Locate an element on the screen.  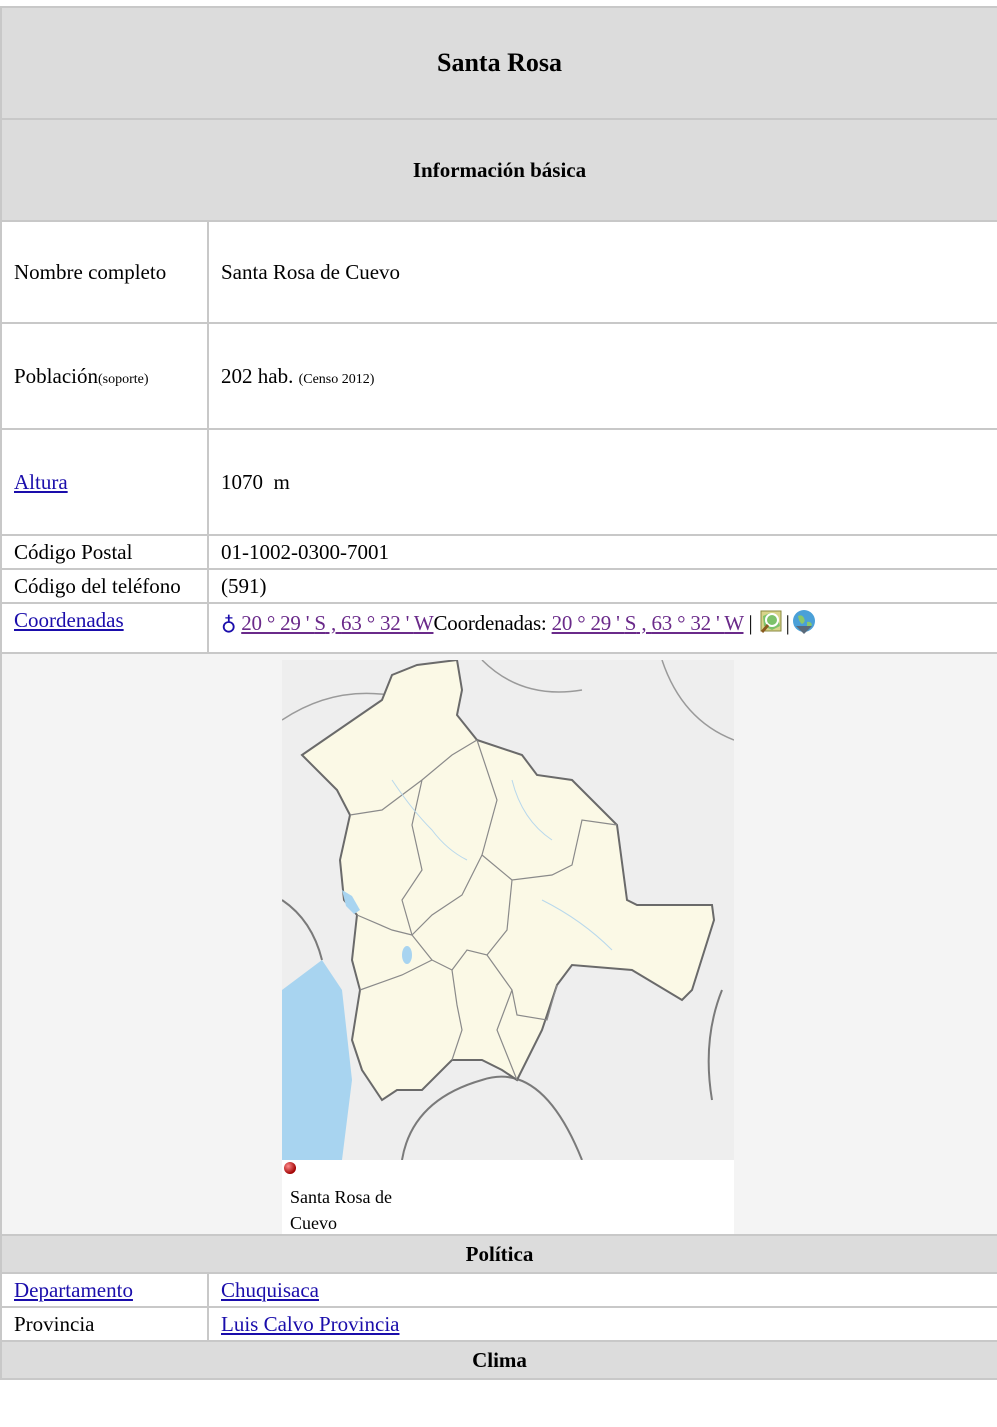
row-department: Departamento Chuquisaca is located at coordinates (498, 1290).